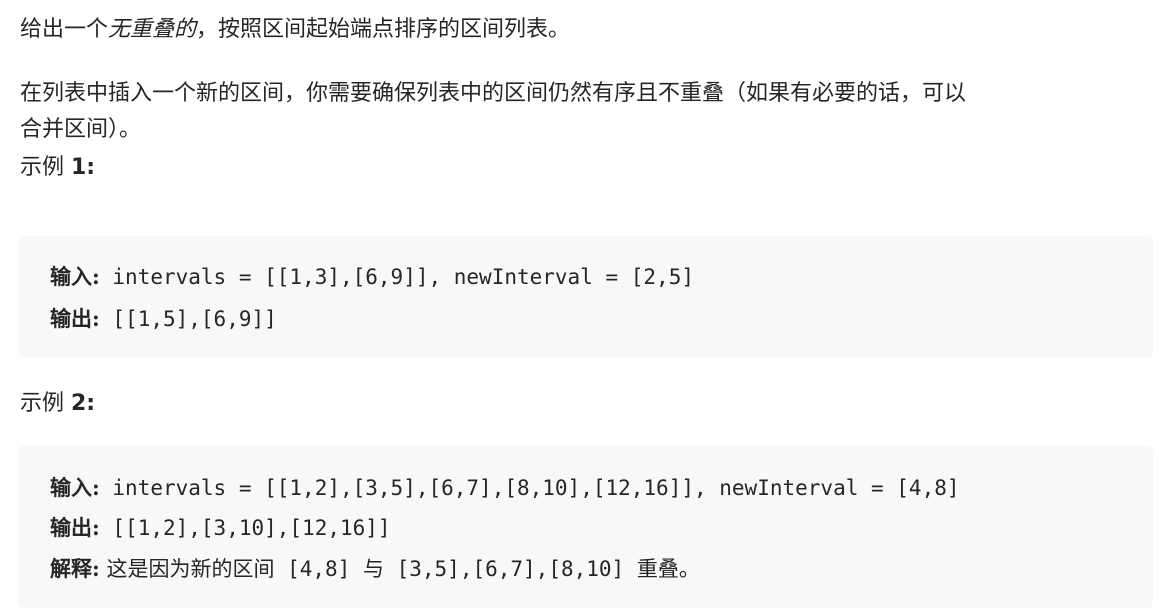 The image size is (1159, 612). I want to click on example-2-explanation-label: 解释:, so click(75, 568).